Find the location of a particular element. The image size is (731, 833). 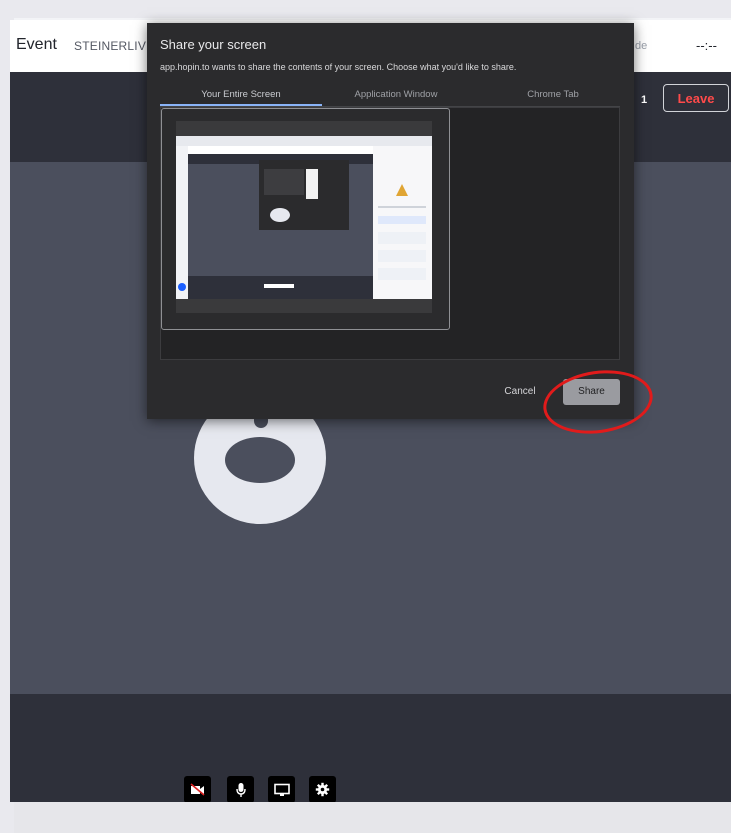

cancel-button: Cancel is located at coordinates (520, 392).